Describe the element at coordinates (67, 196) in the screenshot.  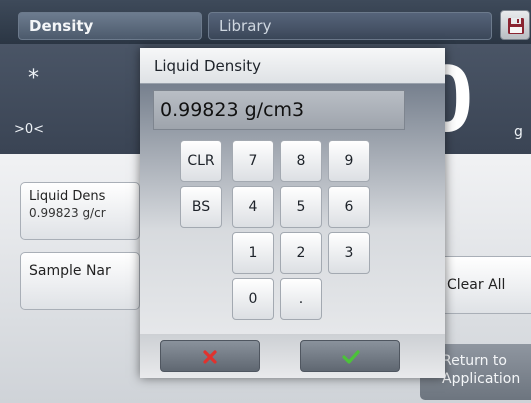
I see `liquid-density-label: Liquid Dens` at that location.